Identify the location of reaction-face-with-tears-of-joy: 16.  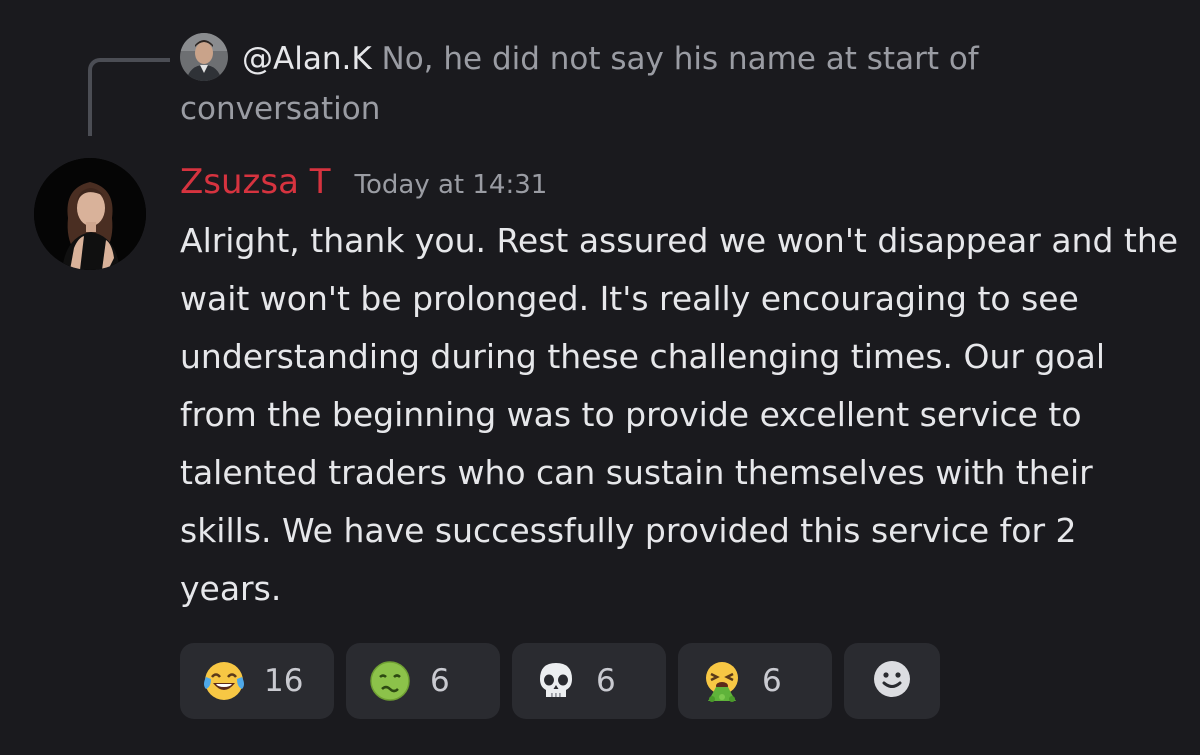
(257, 681).